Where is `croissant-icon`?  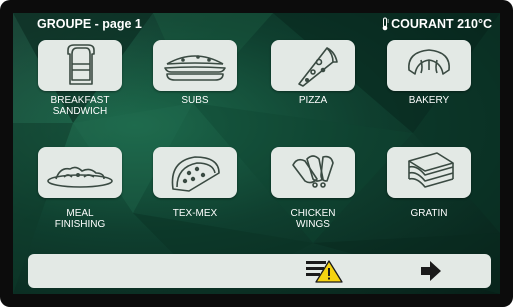 croissant-icon is located at coordinates (429, 62).